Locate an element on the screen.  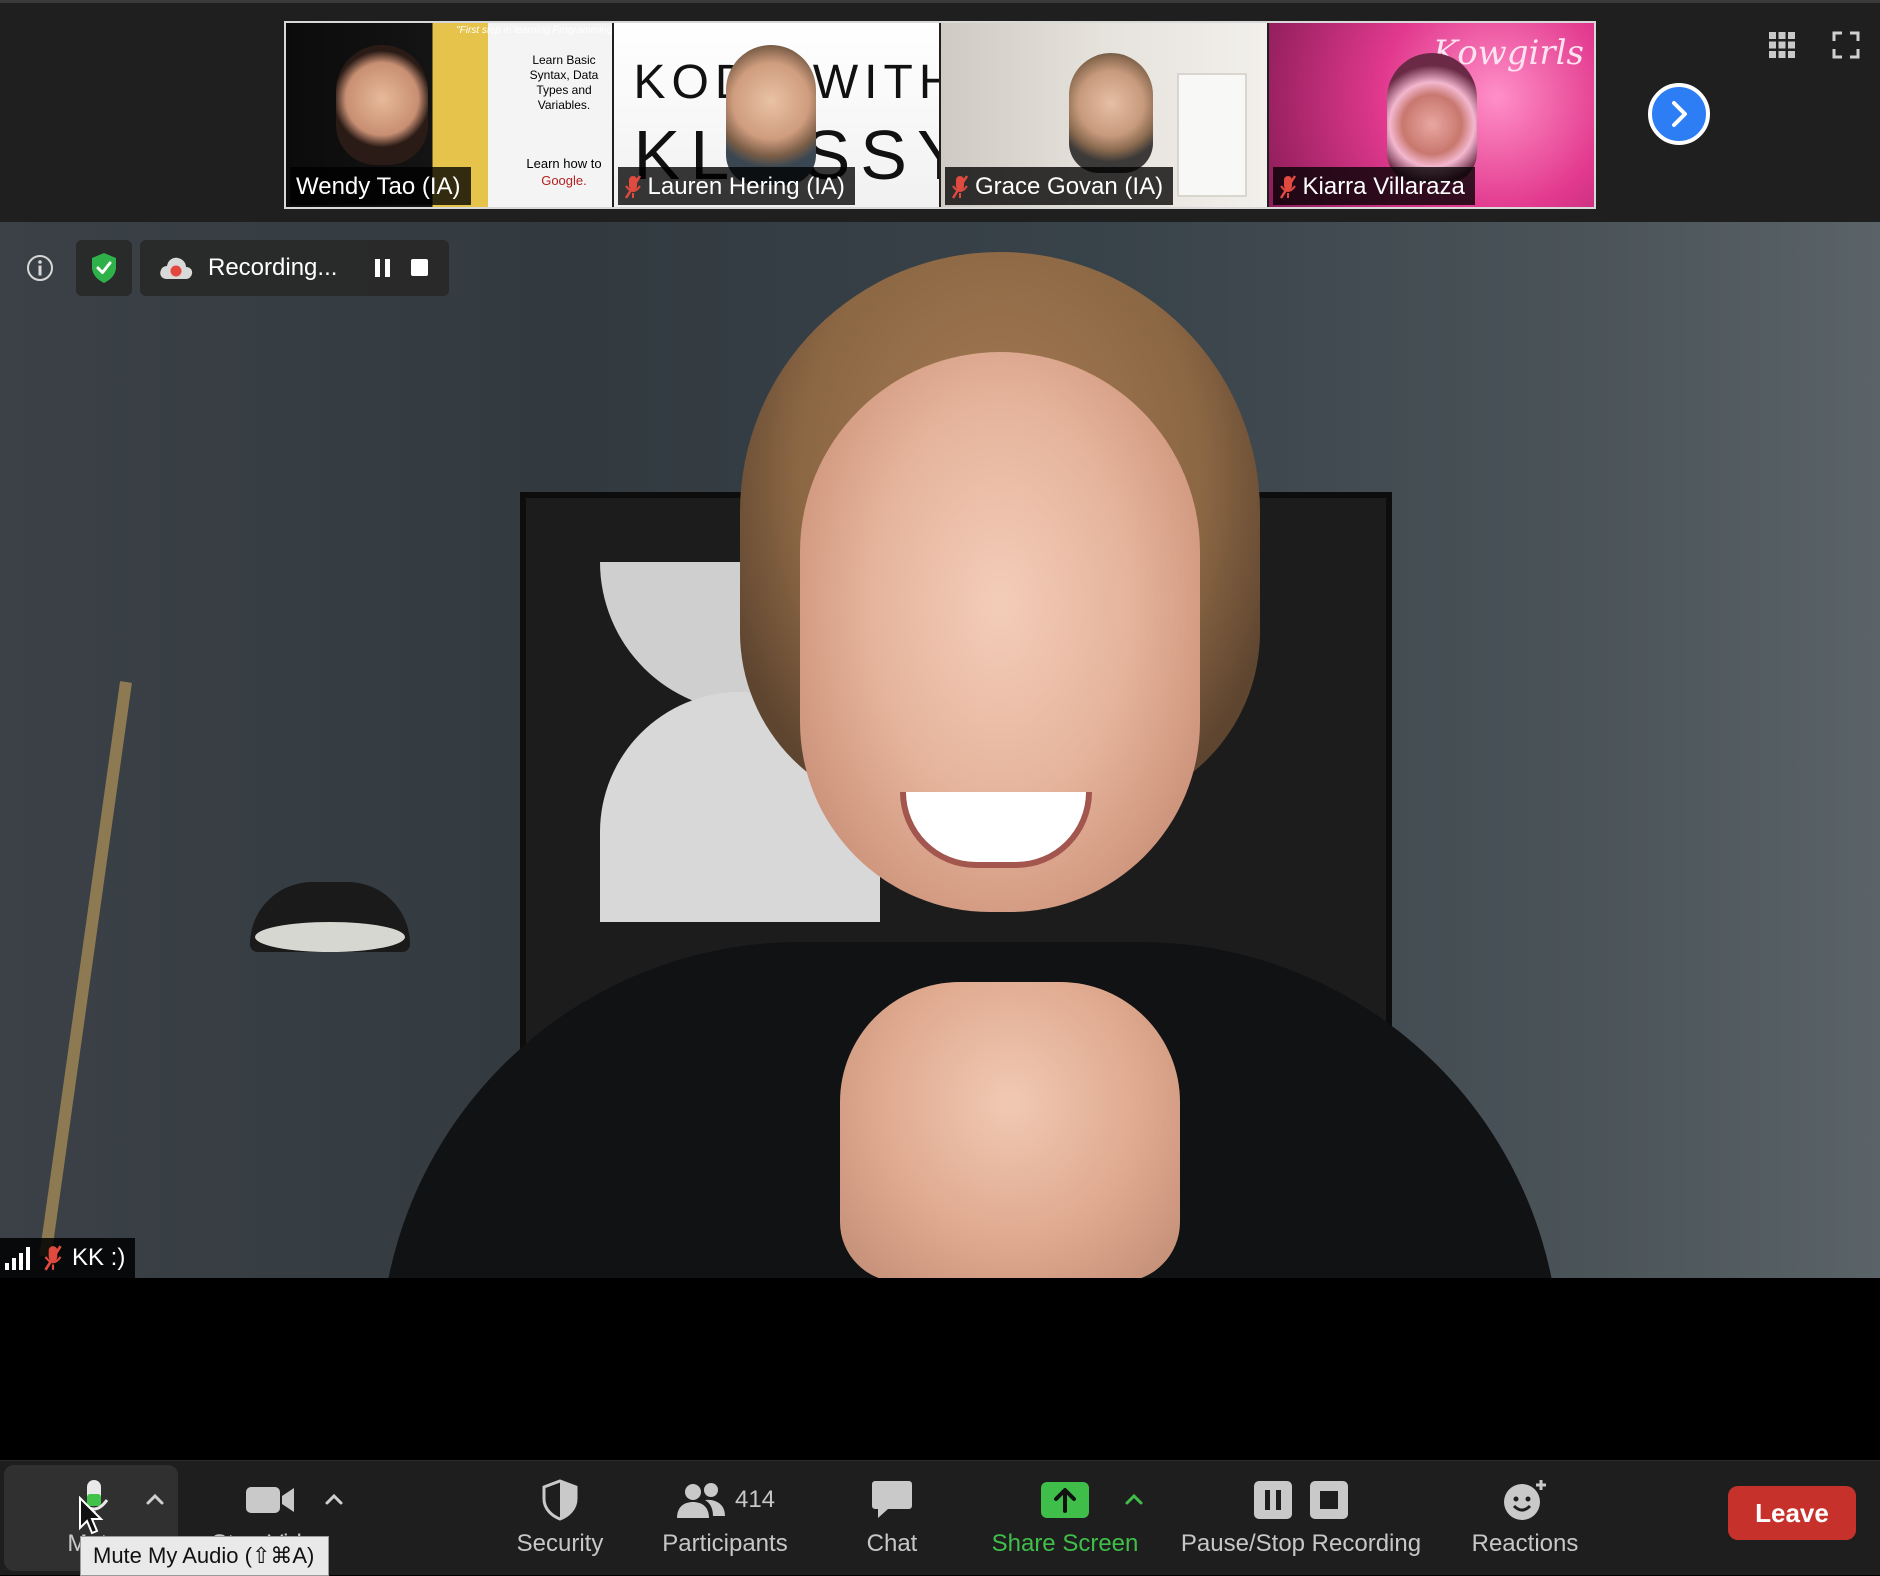
slide-quote: "First step in learning Programming" is located at coordinates (535, 30).